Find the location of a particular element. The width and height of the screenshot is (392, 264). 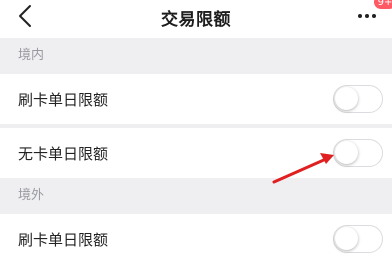

section-label-domestic: 境内 is located at coordinates (31, 55).